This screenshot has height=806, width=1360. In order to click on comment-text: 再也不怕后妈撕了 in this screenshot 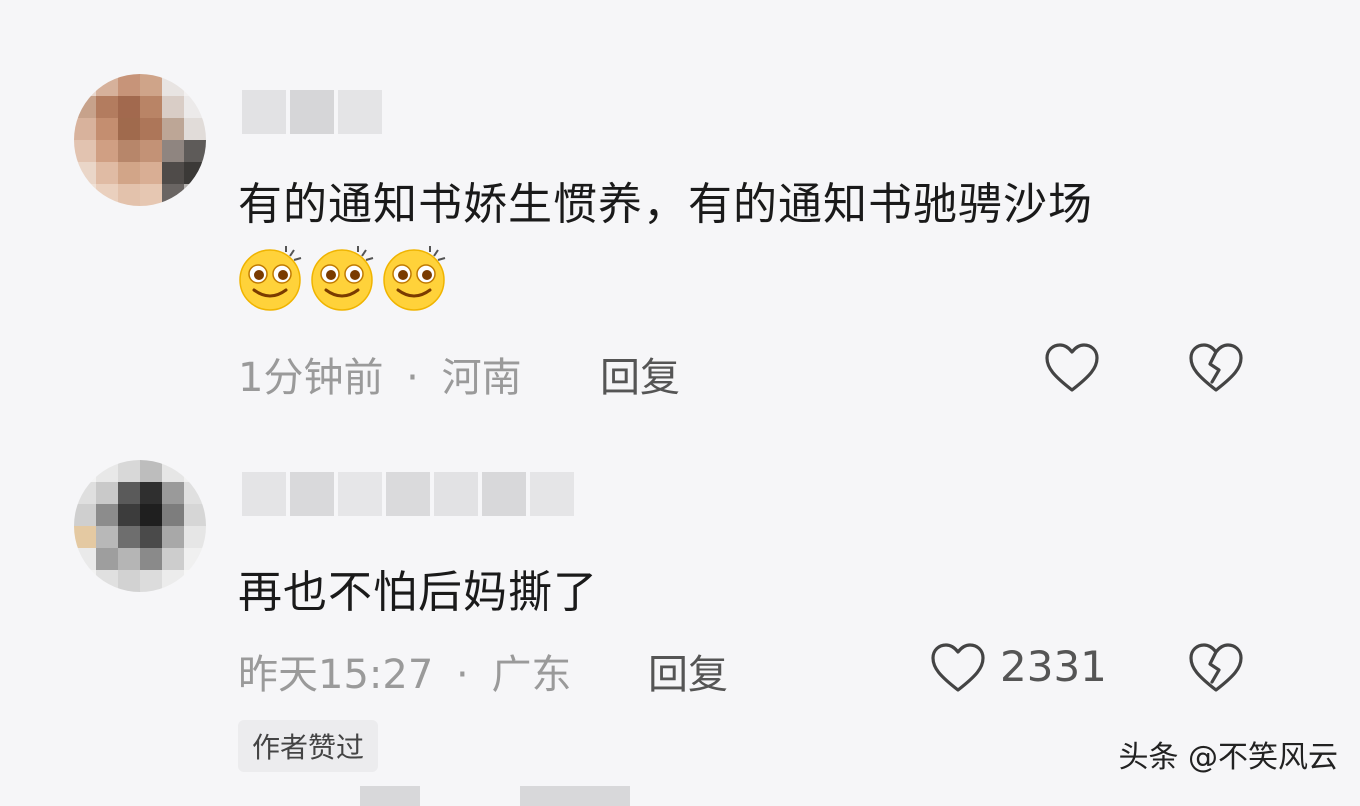, I will do `click(418, 592)`.